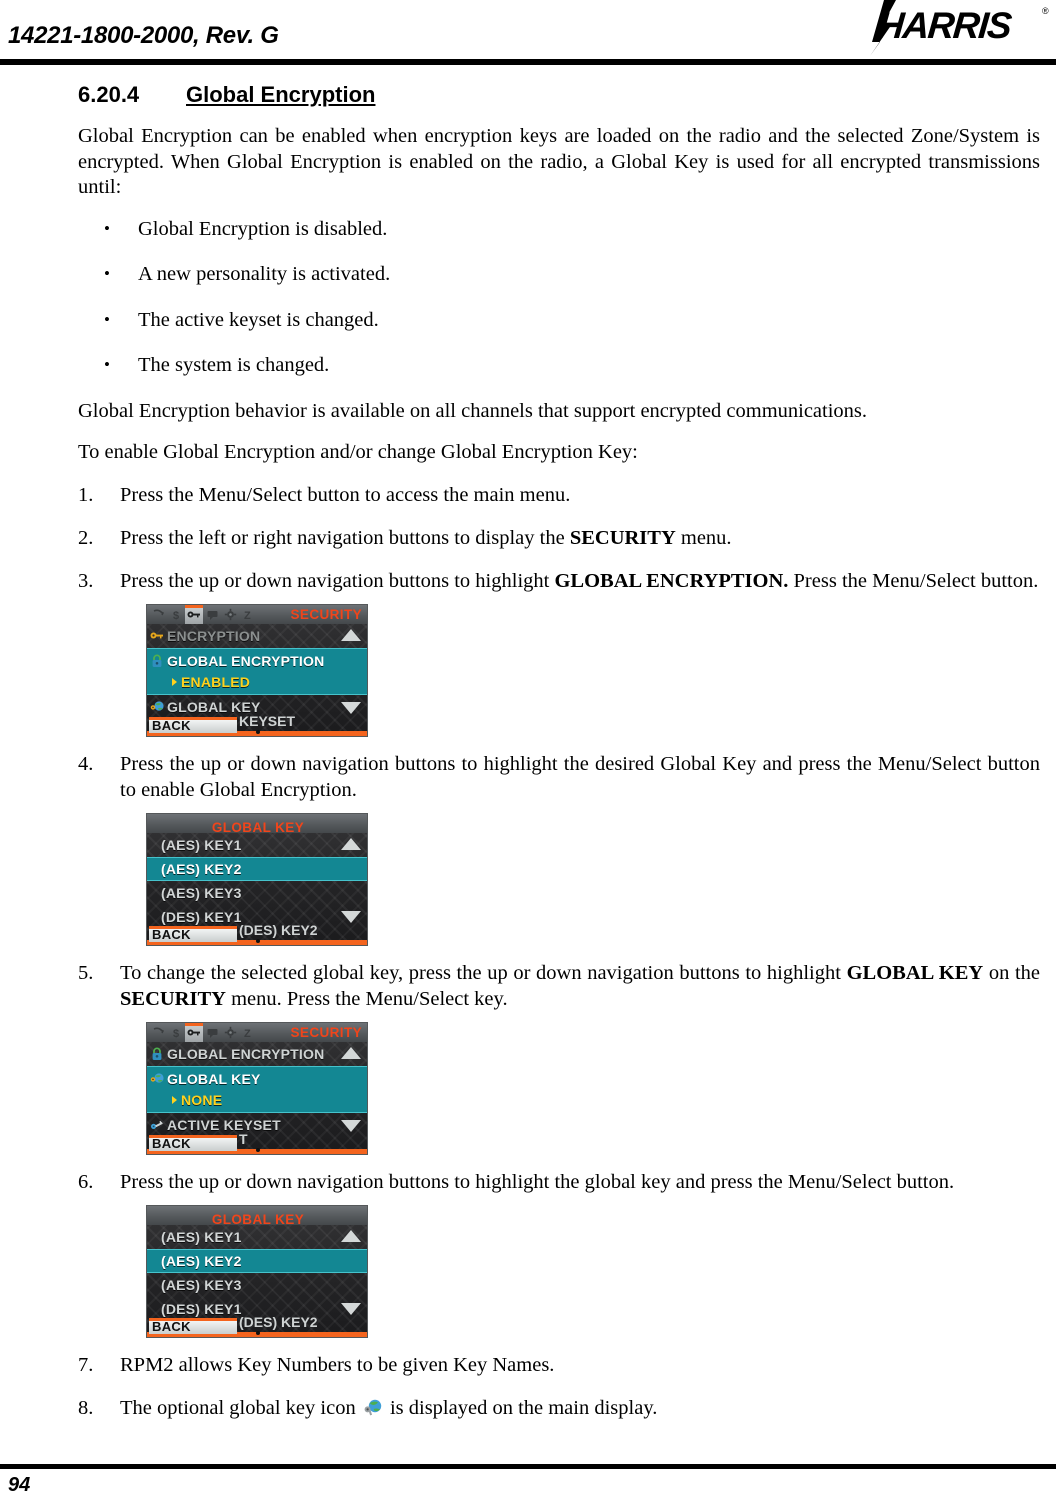 This screenshot has height=1510, width=1056. Describe the element at coordinates (960, 28) in the screenshot. I see `harris-logo: HARRIS ®` at that location.